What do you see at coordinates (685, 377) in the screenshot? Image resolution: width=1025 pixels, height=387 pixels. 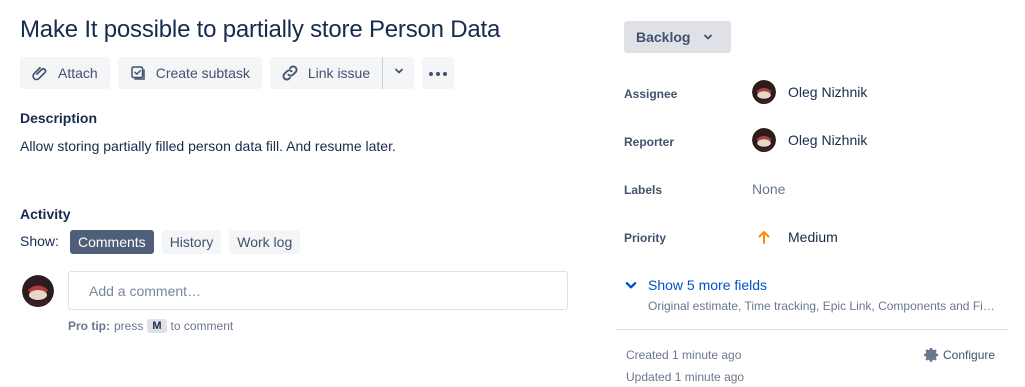 I see `updated-timestamp: Updated 1 minute ago` at bounding box center [685, 377].